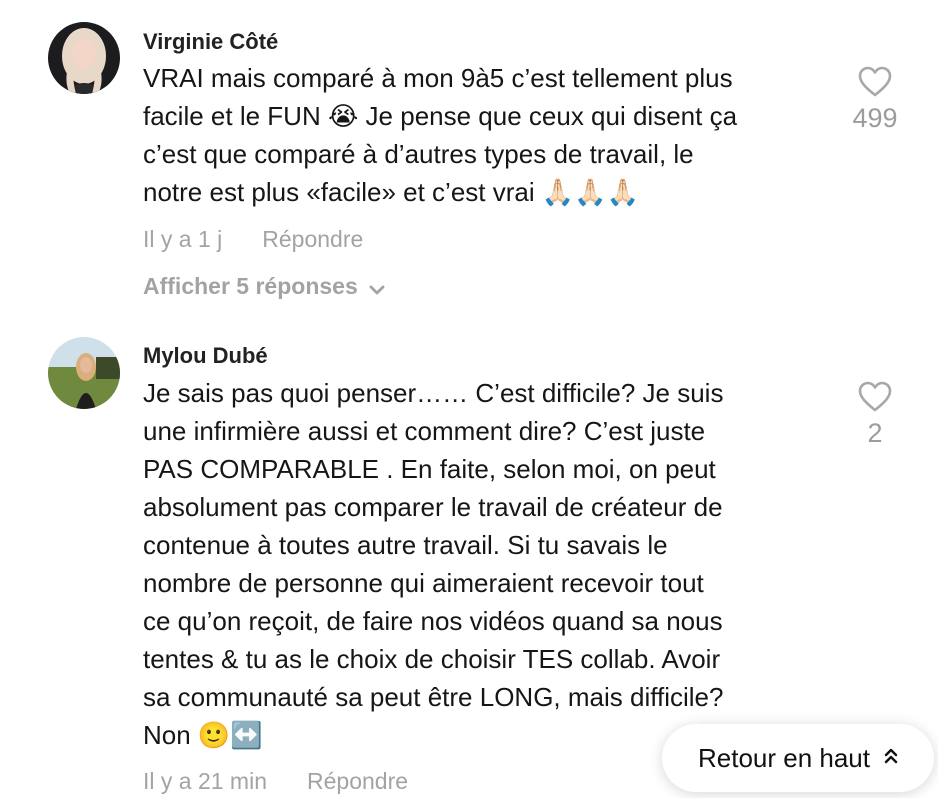 The width and height of the screenshot is (938, 798). I want to click on show-replies-label: Afficher 5 réponses, so click(250, 286).